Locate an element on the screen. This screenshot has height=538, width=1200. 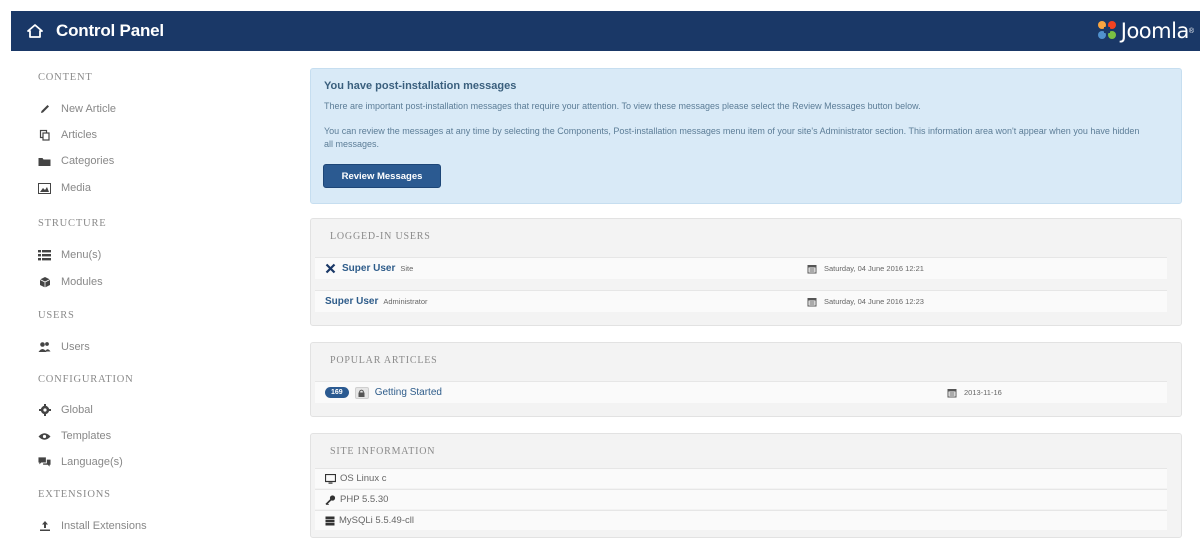
users-icon is located at coordinates (44, 347).